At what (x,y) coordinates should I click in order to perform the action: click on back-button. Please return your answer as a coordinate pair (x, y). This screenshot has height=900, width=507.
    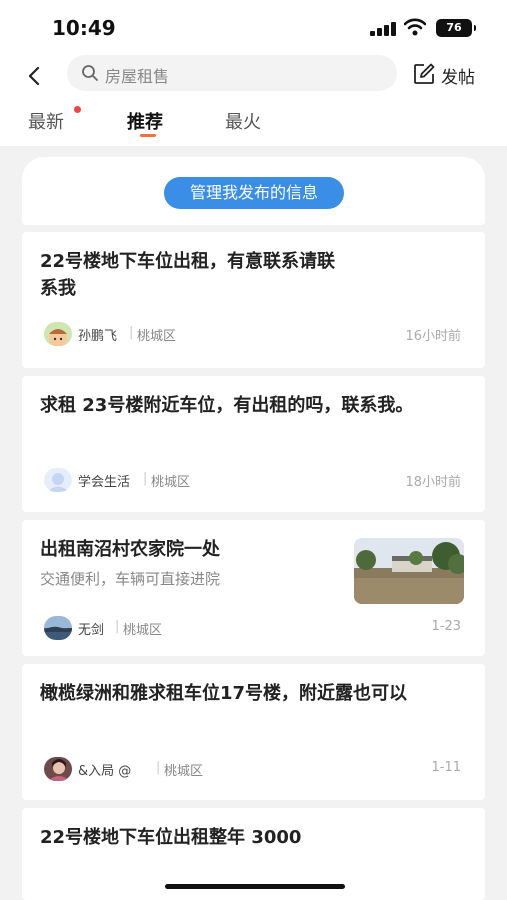
    Looking at the image, I should click on (34, 76).